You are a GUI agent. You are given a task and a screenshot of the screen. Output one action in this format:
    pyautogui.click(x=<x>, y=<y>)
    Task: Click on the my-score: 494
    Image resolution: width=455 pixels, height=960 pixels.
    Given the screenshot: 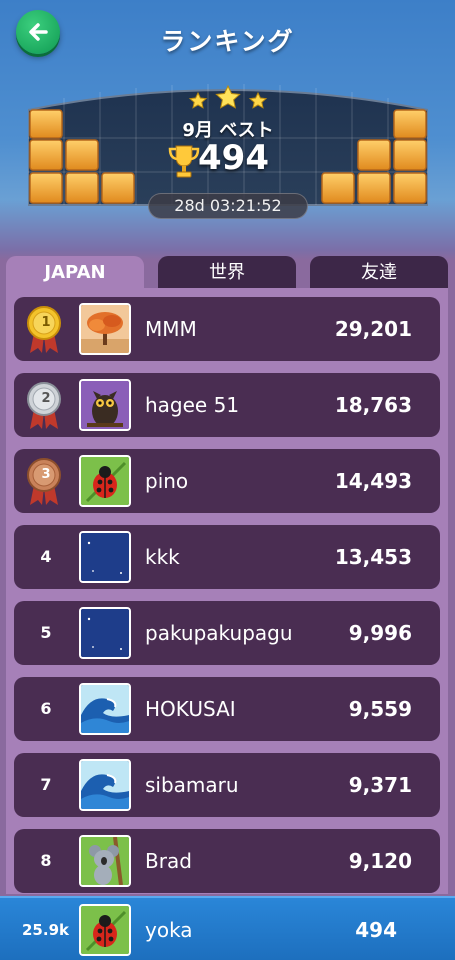 What is the action you would take?
    pyautogui.click(x=376, y=930)
    